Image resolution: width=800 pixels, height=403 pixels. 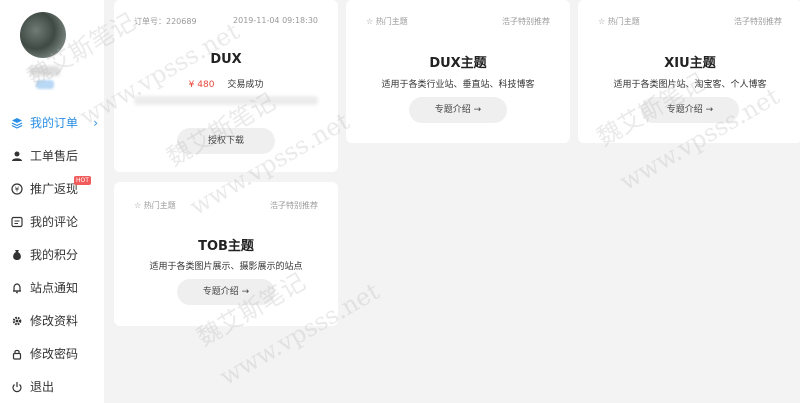 I want to click on order-status: 交易成功, so click(x=245, y=85).